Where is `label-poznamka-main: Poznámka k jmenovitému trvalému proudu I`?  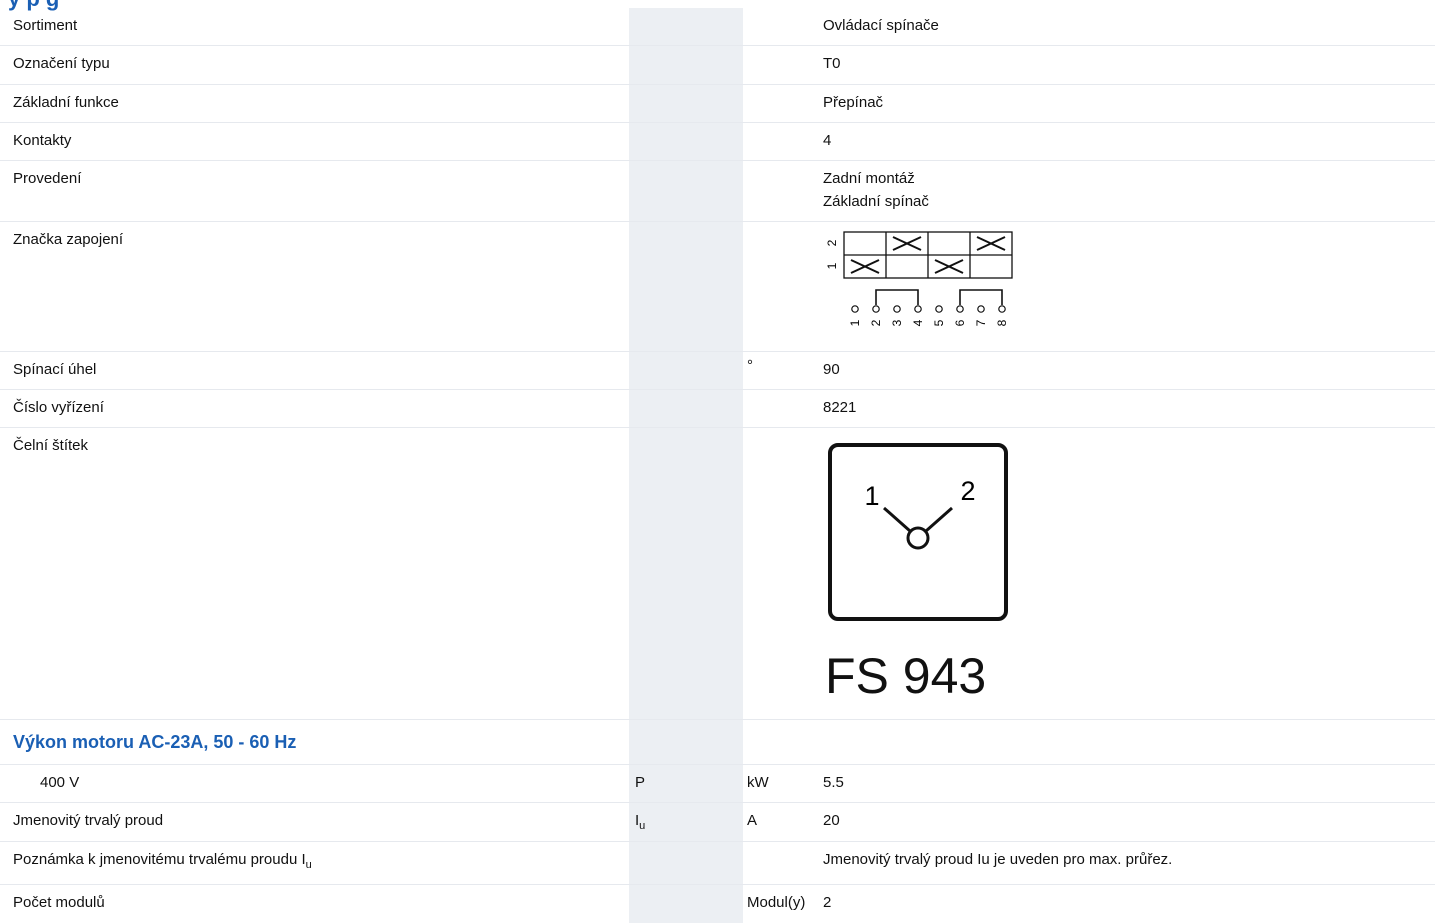 label-poznamka-main: Poznámka k jmenovitému trvalému proudu I is located at coordinates (159, 859).